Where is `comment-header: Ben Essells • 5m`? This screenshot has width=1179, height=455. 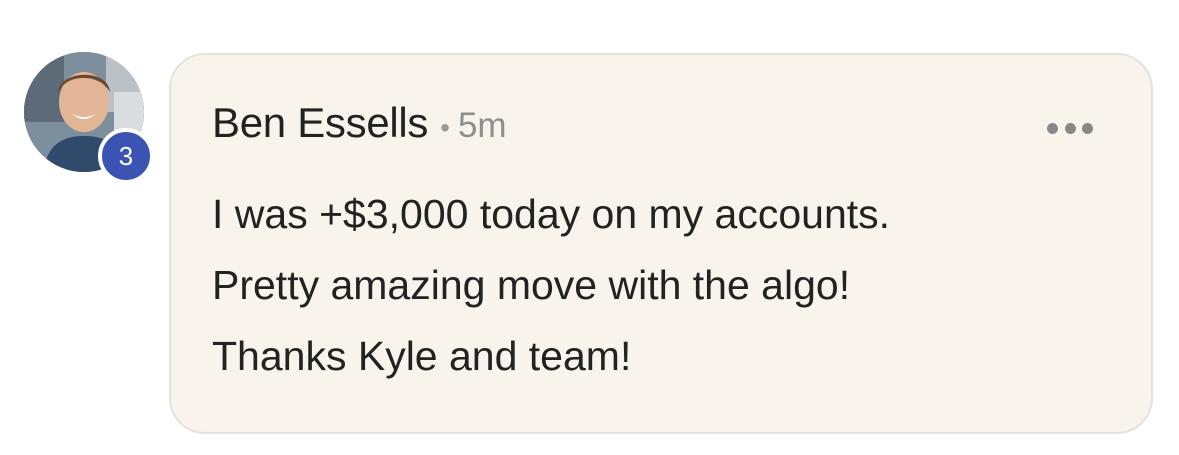 comment-header: Ben Essells • 5m is located at coordinates (359, 123).